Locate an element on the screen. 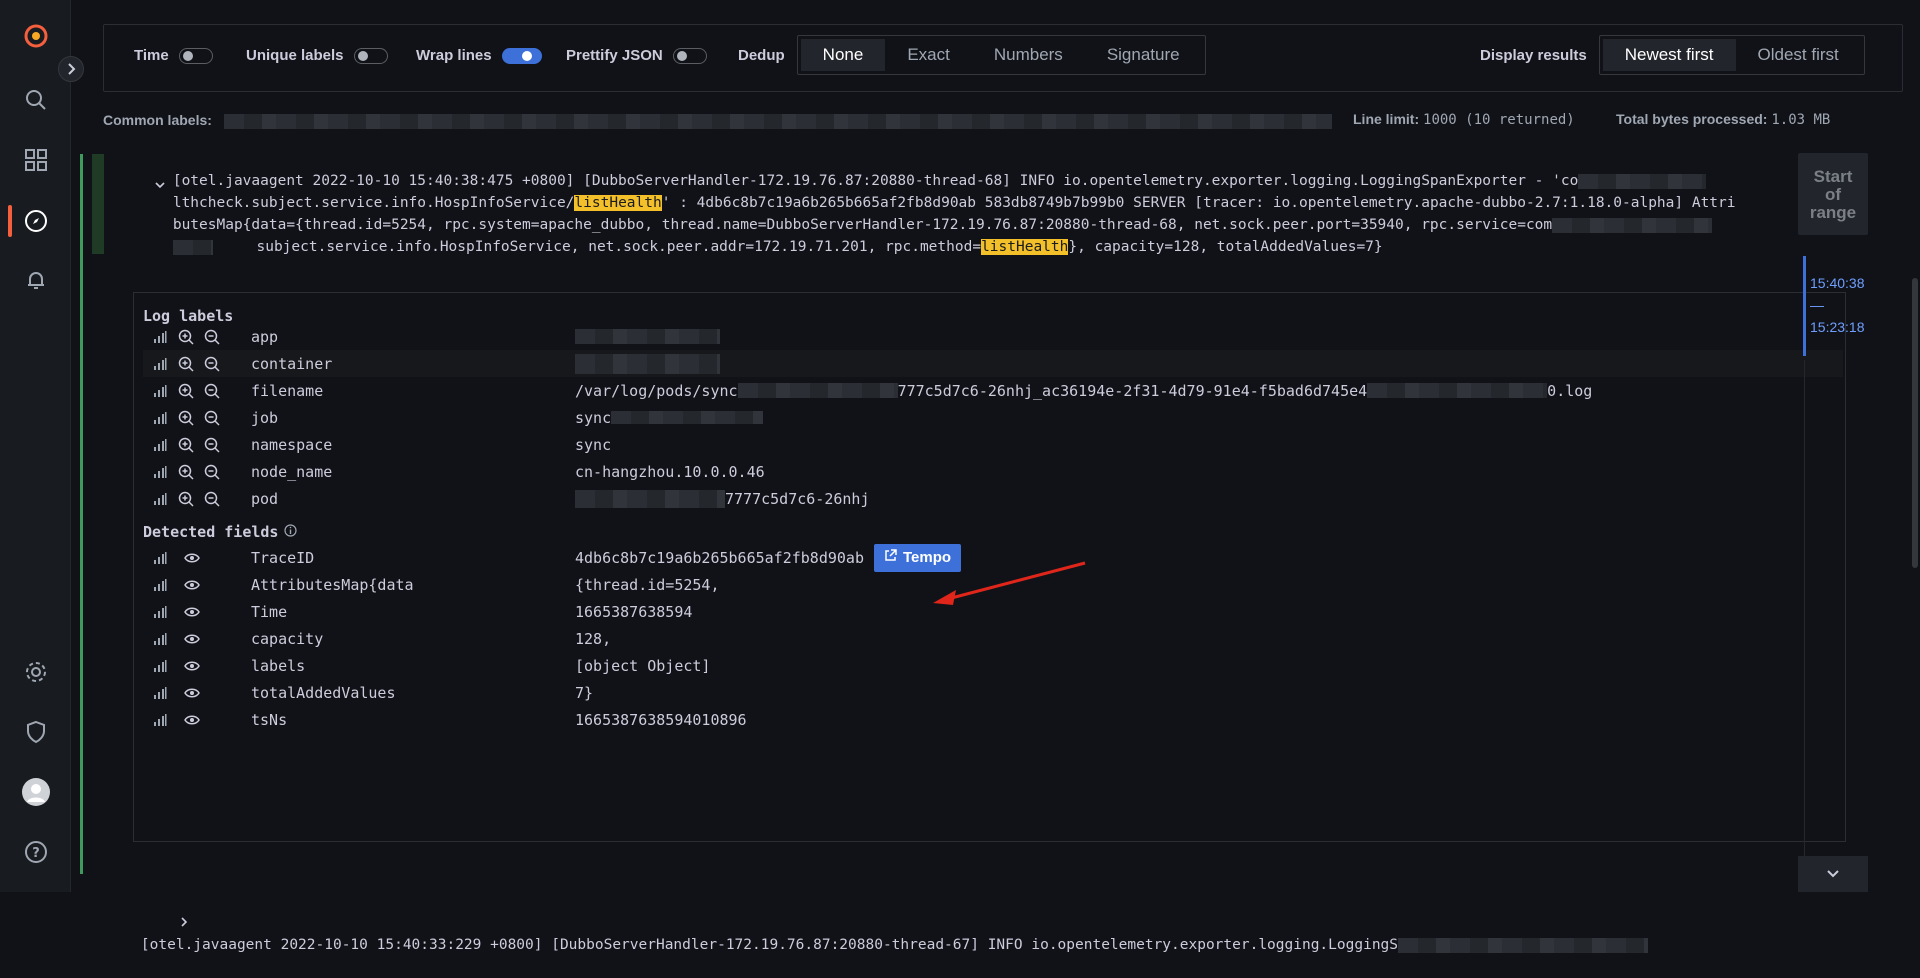  field-value-text: [object Object] is located at coordinates (643, 665).